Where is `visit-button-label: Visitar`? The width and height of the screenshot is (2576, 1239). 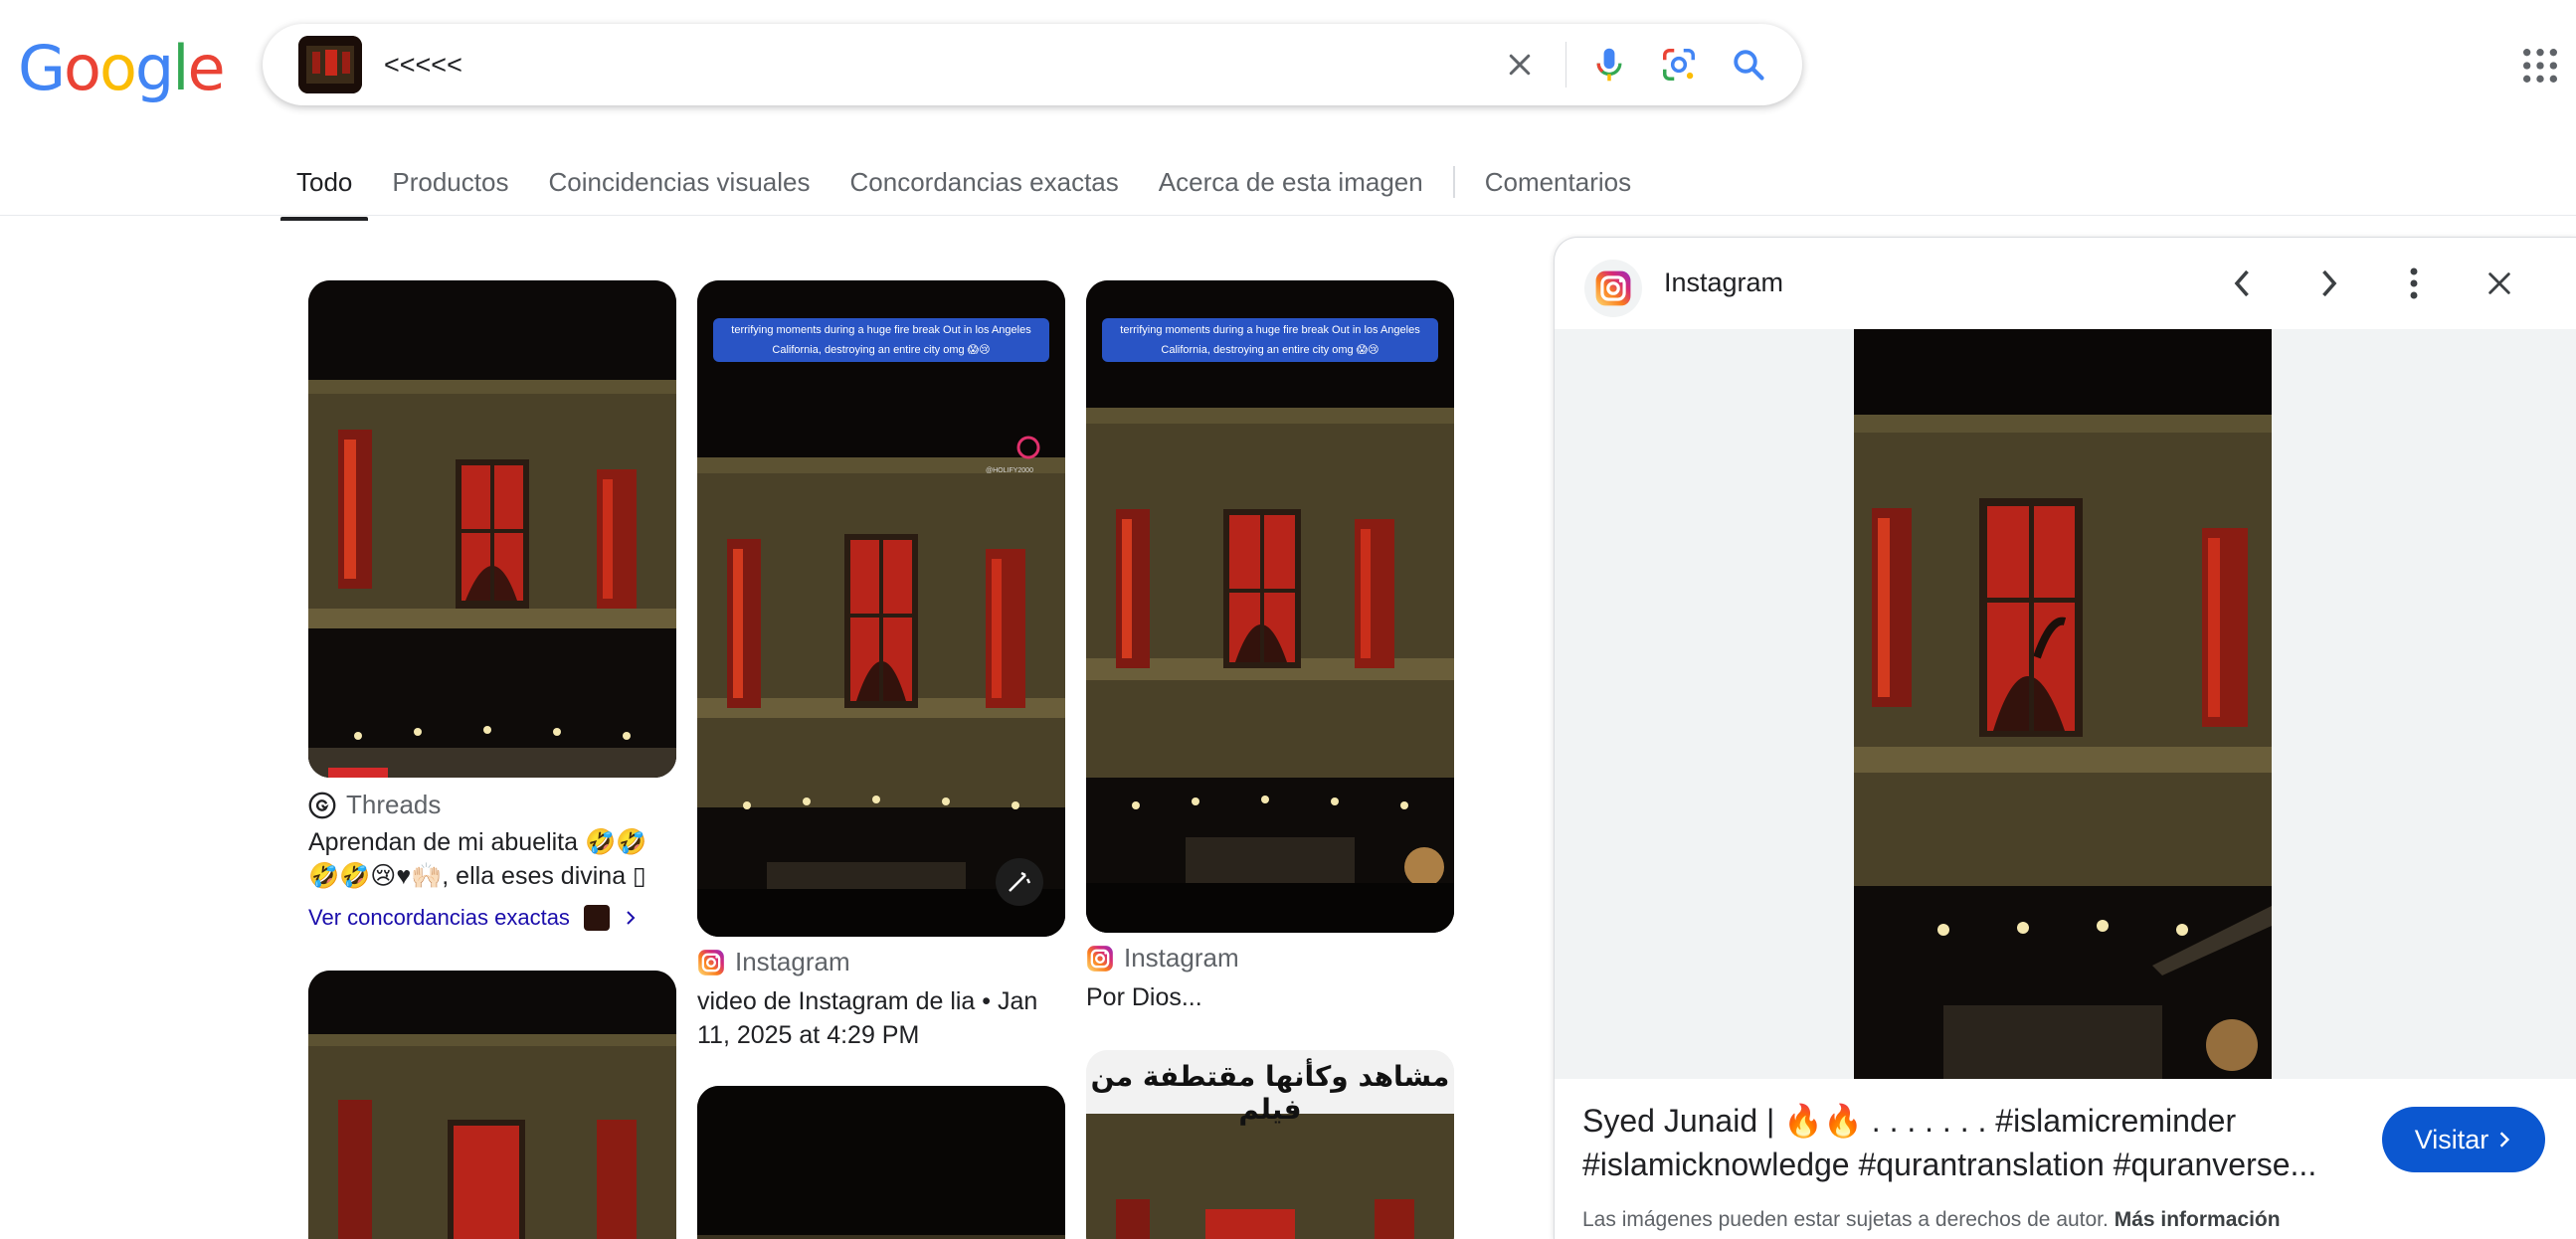
visit-button-label: Visitar is located at coordinates (2451, 1139).